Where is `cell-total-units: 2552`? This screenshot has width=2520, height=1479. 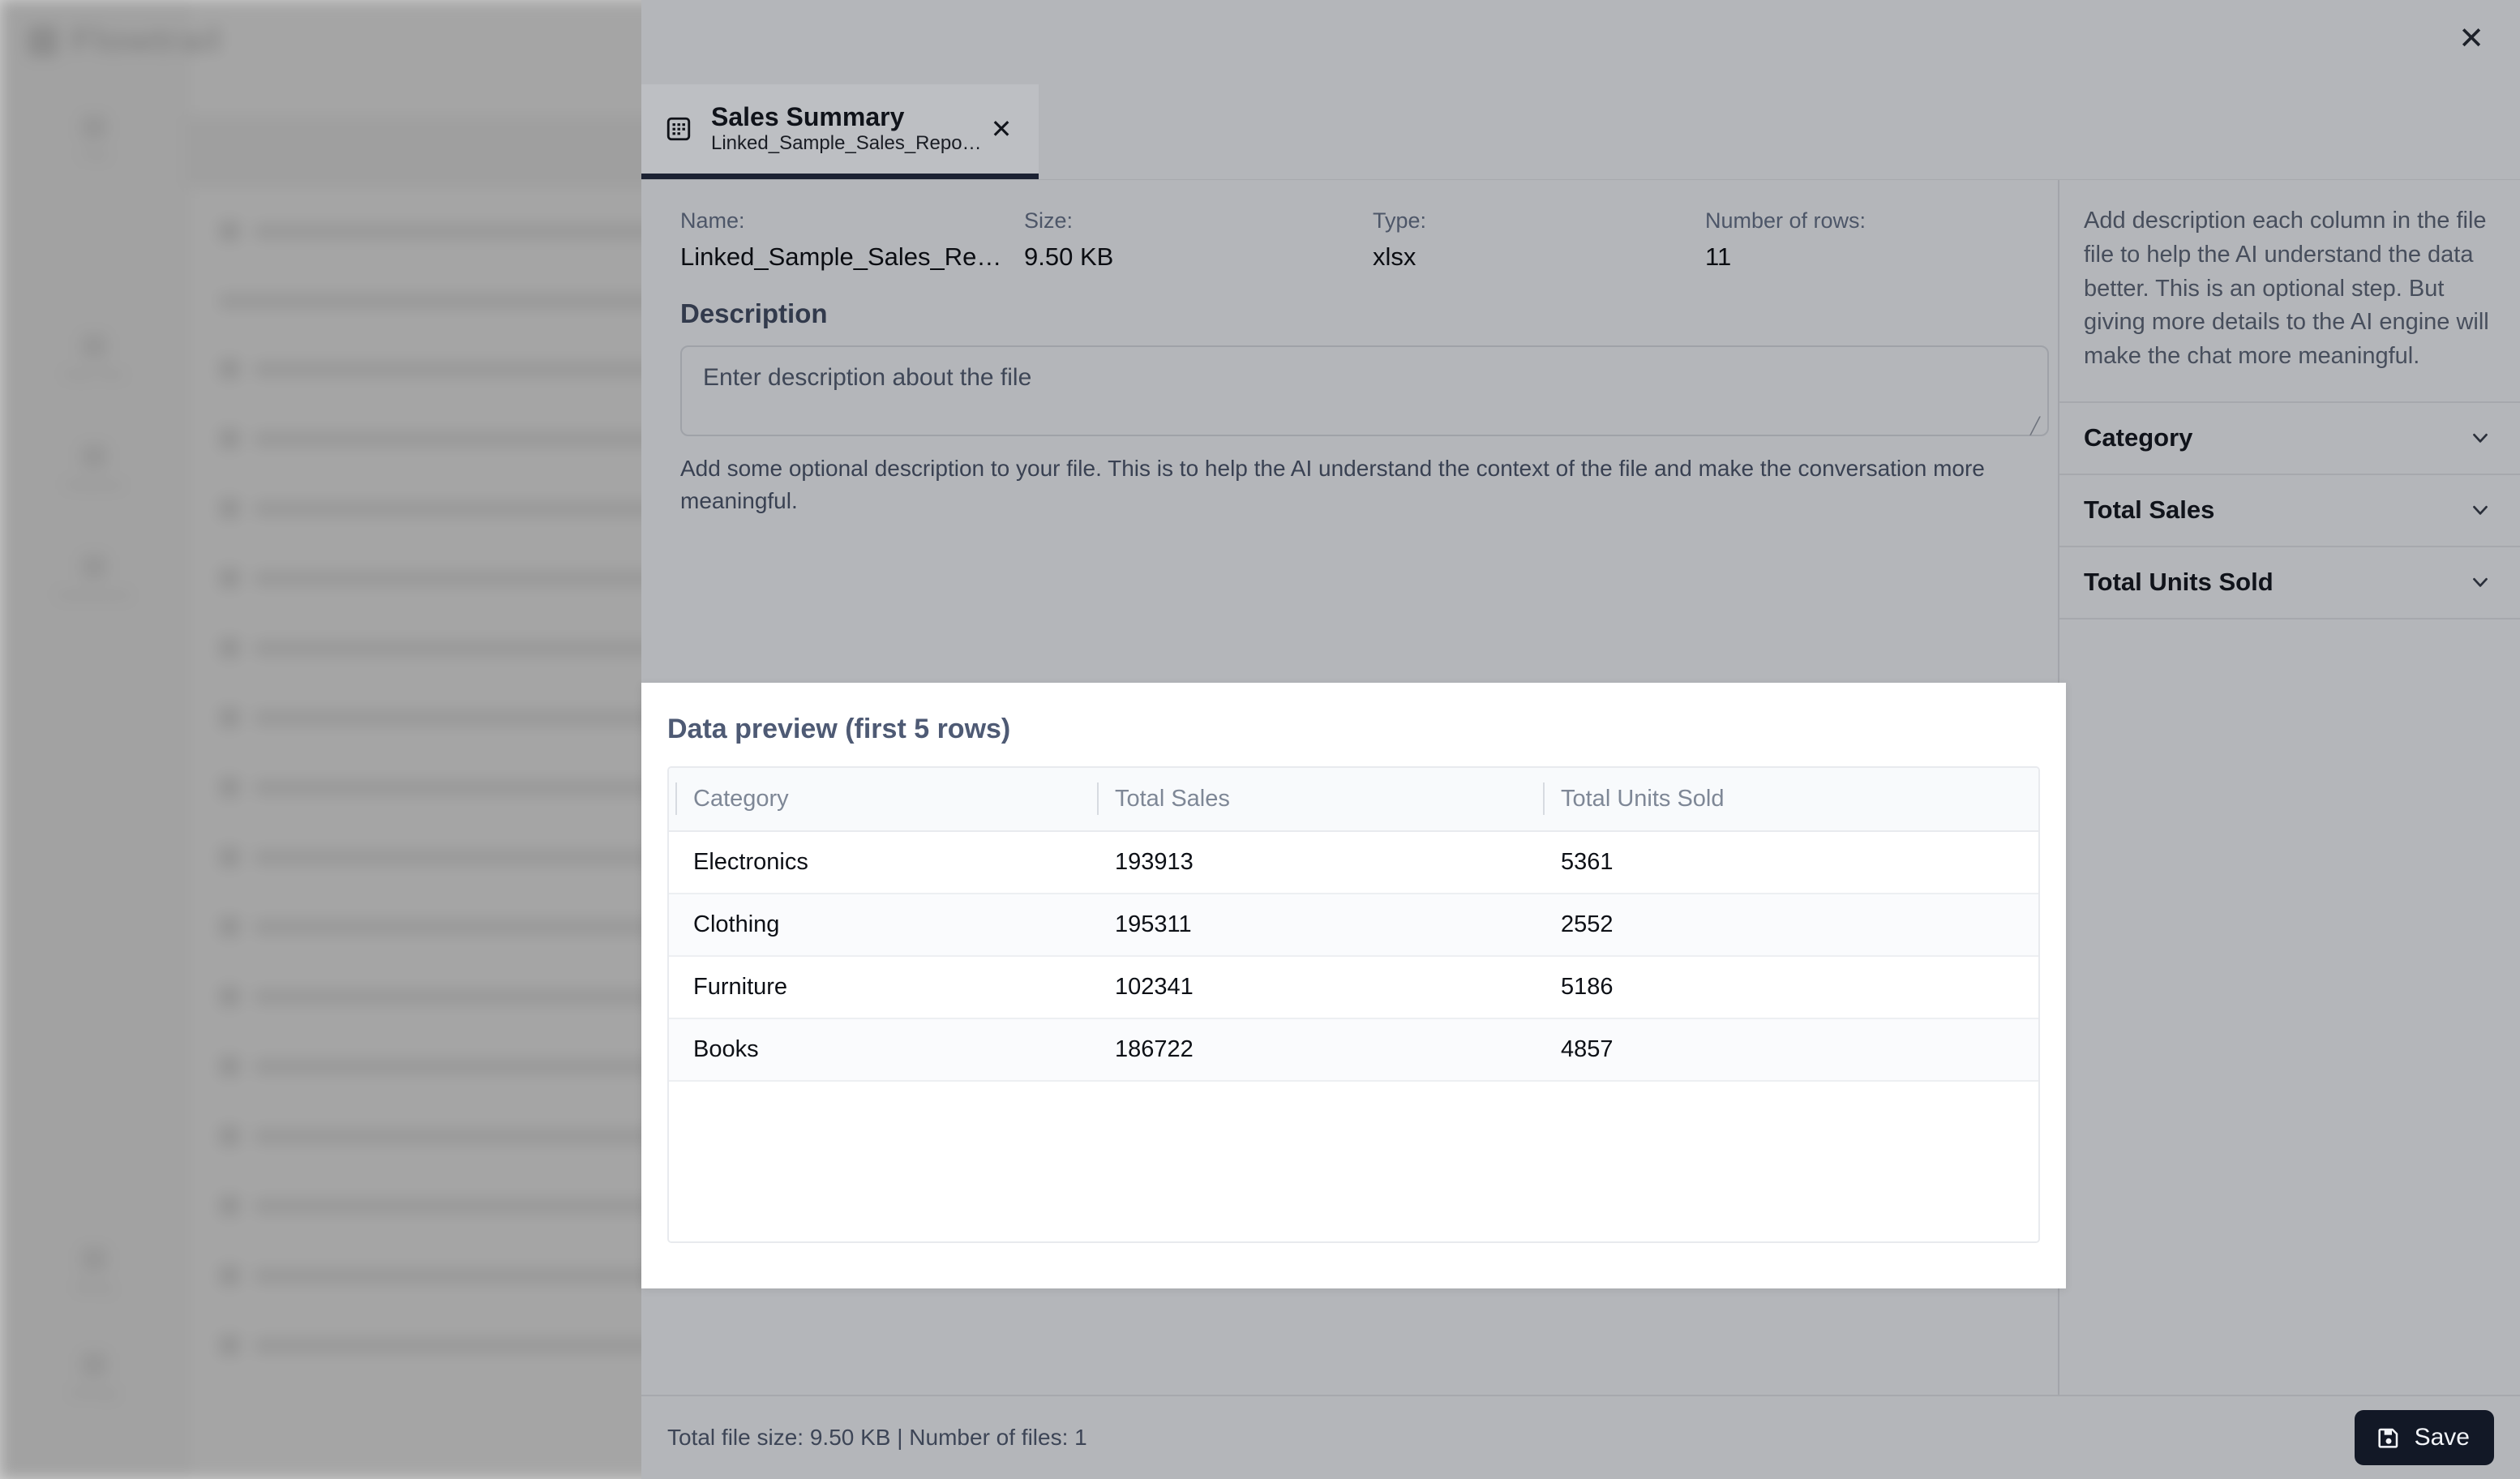
cell-total-units: 2552 is located at coordinates (1787, 925).